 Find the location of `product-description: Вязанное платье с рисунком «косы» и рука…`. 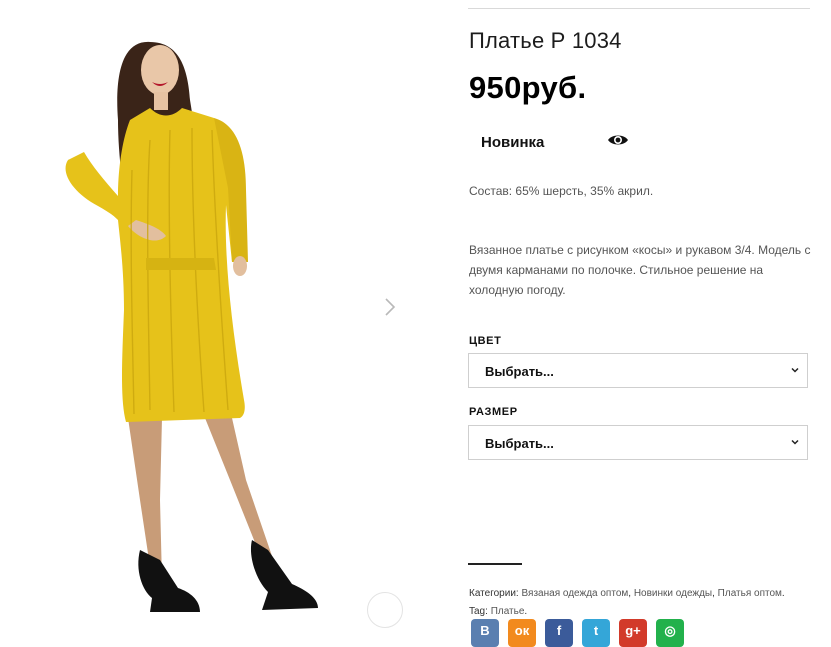

product-description: Вязанное платье с рисунком «косы» и рука… is located at coordinates (640, 270).